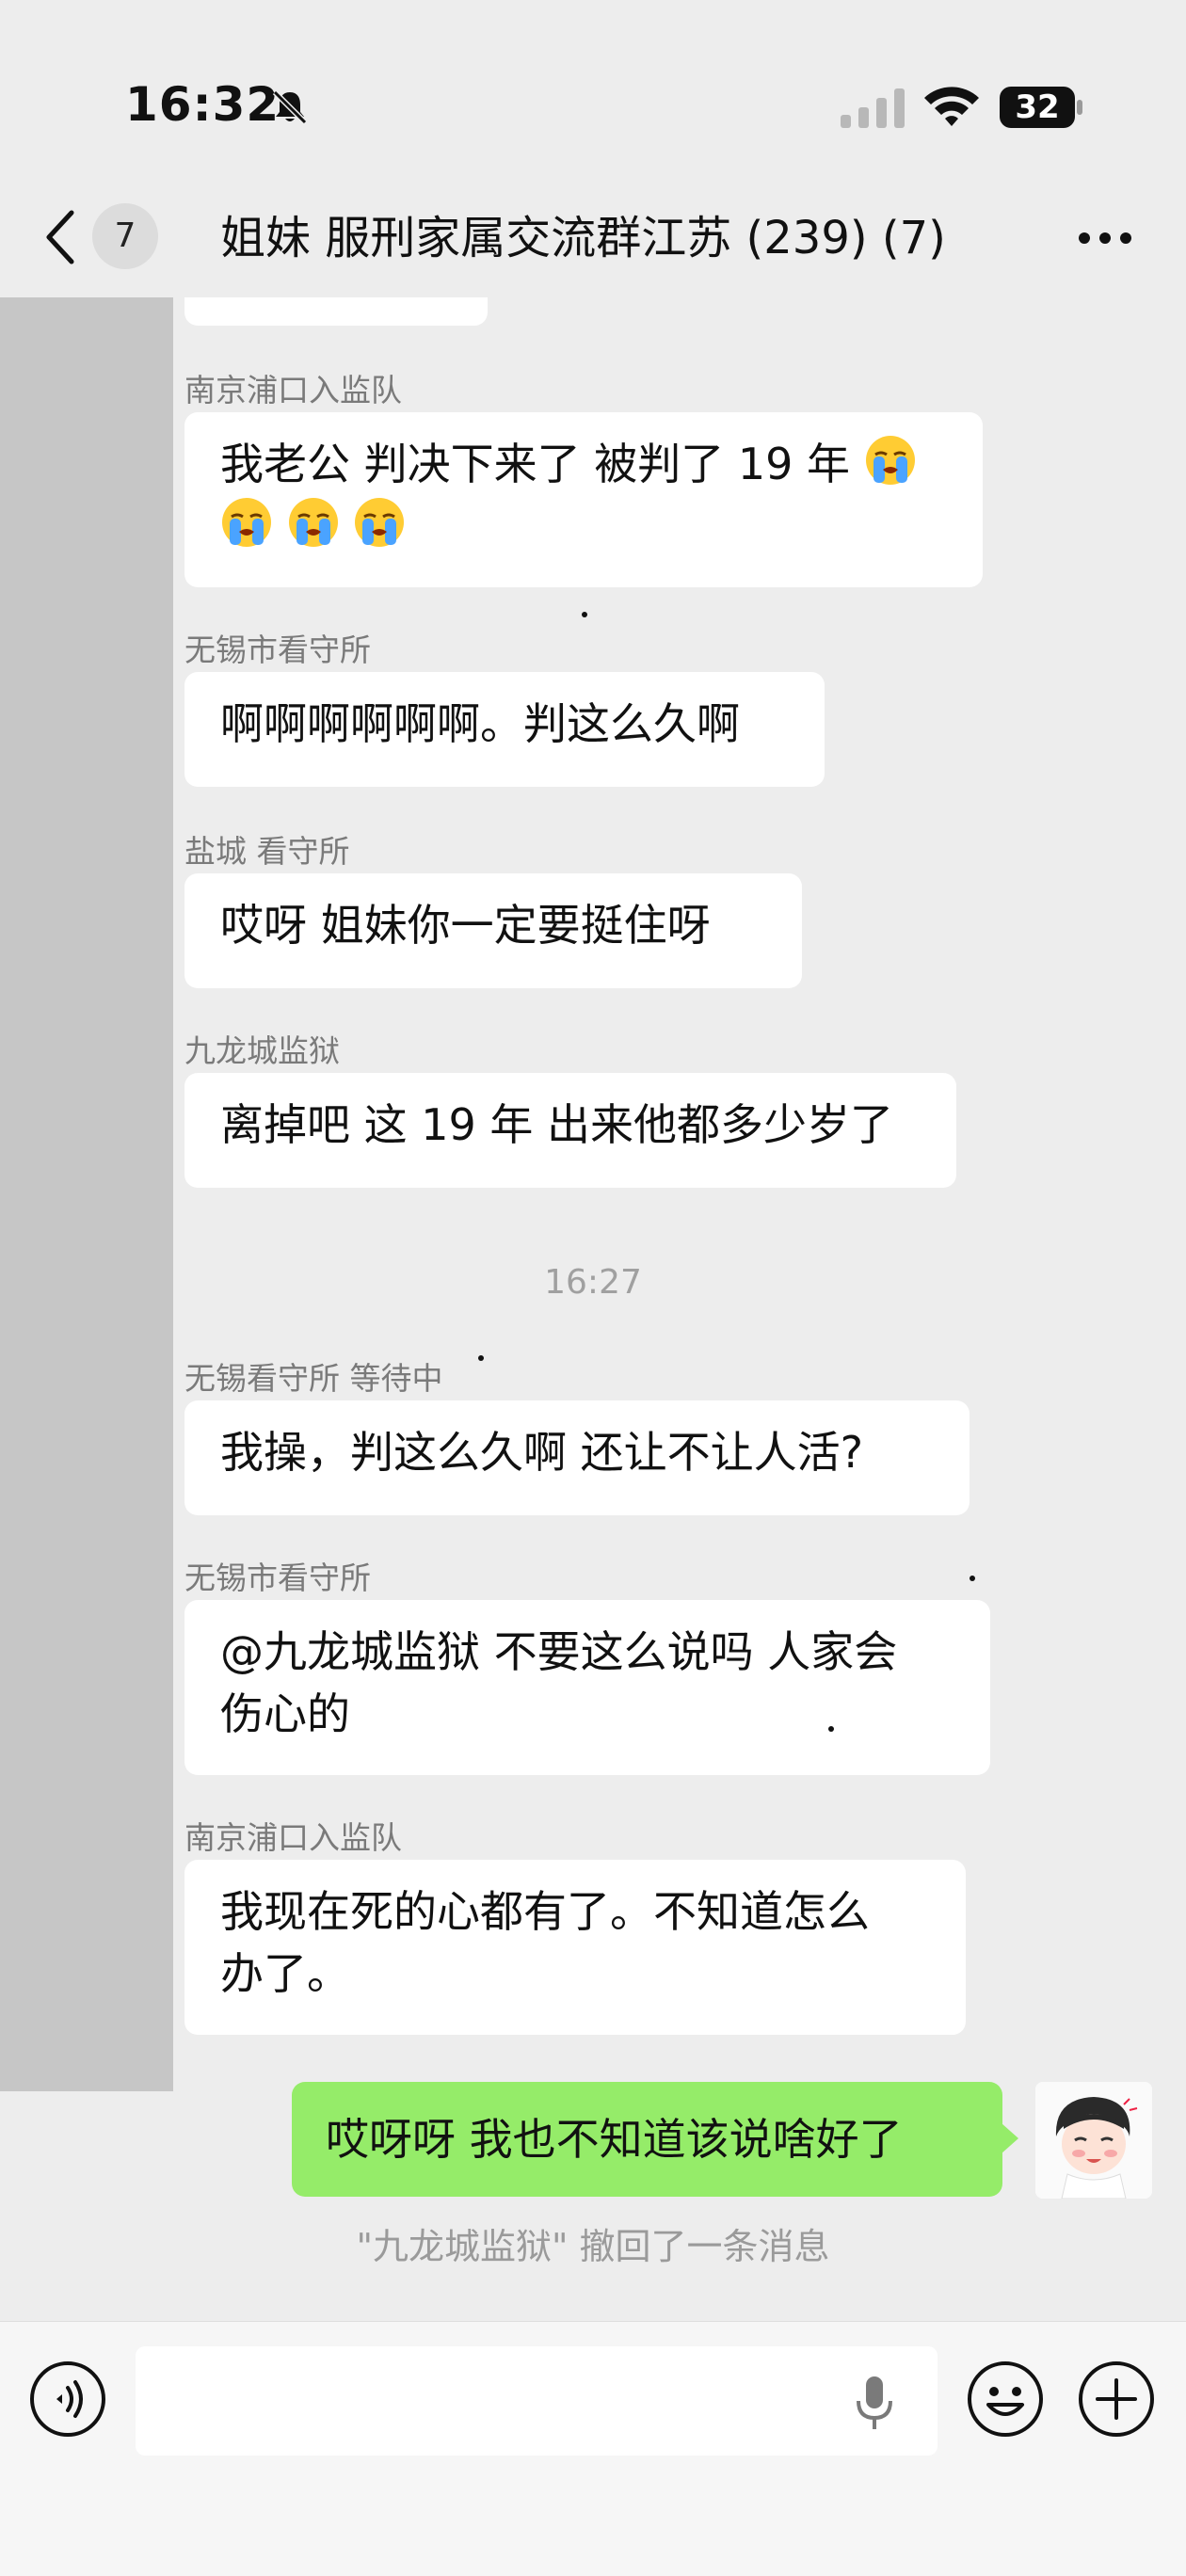 The image size is (1186, 2576). I want to click on message-text-line: 我老公 判决下来了 被判了 19 年, so click(535, 464).